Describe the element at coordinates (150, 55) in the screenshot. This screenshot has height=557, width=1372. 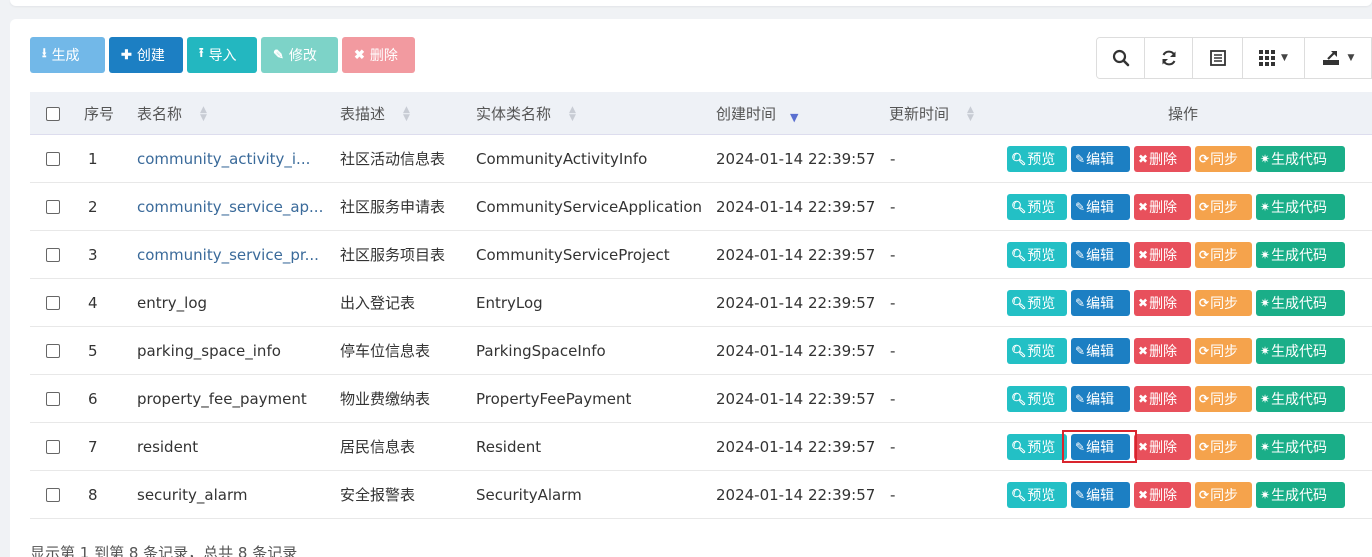
I see `create-label: 创建` at that location.